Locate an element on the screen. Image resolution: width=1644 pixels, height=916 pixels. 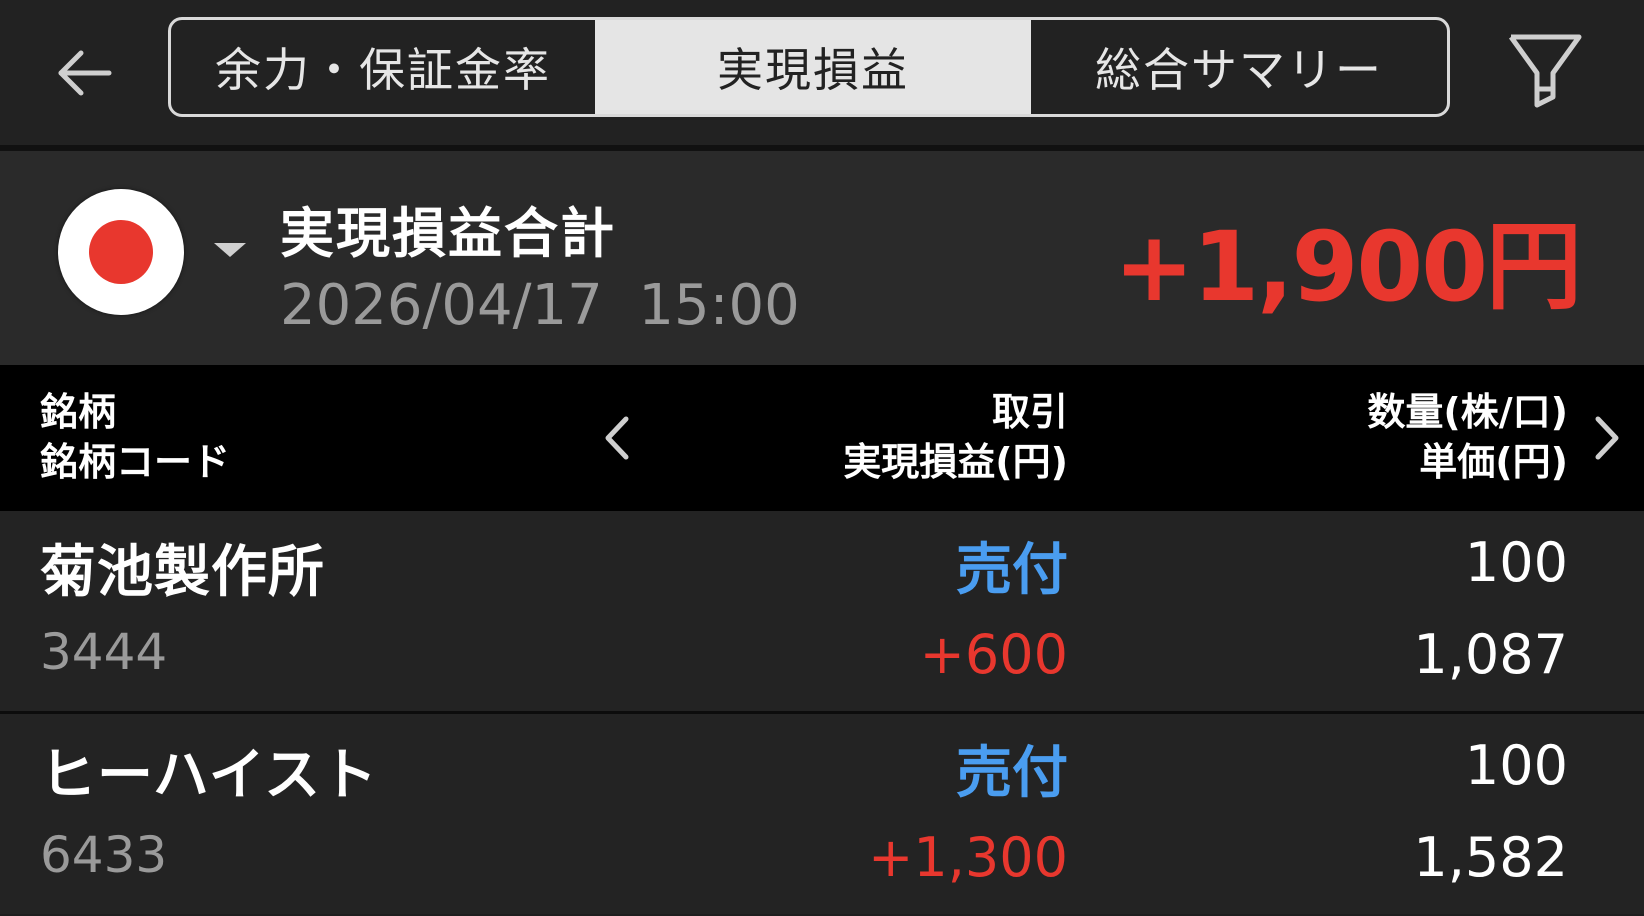
column-next-button is located at coordinates (1607, 438).